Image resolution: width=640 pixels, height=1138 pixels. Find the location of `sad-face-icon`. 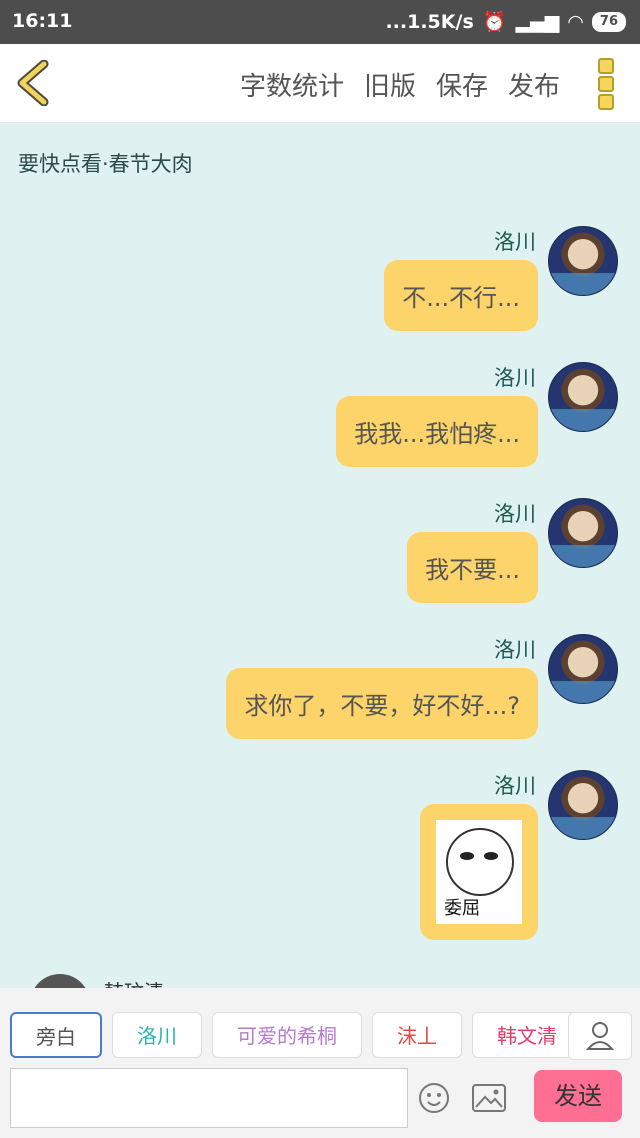

sad-face-icon is located at coordinates (480, 862).